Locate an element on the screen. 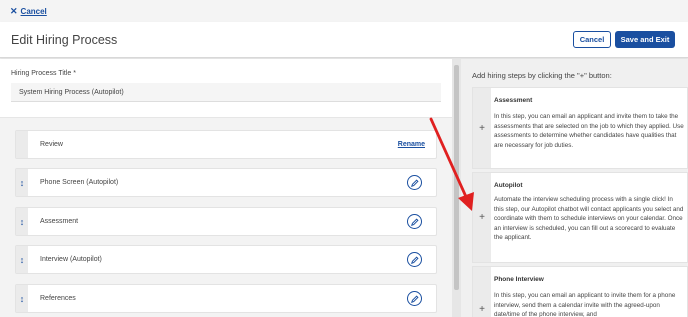 The image size is (688, 317). hiring-process-title-input: System Hiring Process (Autopilot) is located at coordinates (226, 92).